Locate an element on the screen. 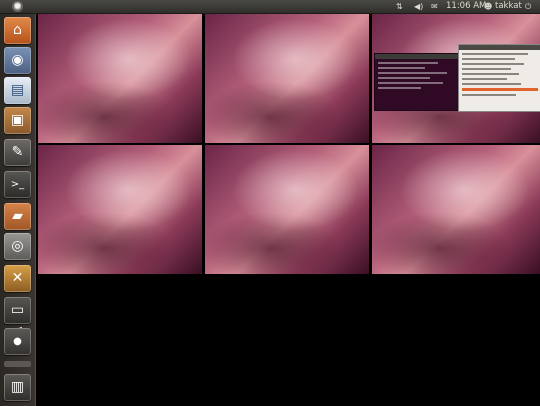 This screenshot has width=540, height=406. home-glyph: ⌂ is located at coordinates (17, 30).